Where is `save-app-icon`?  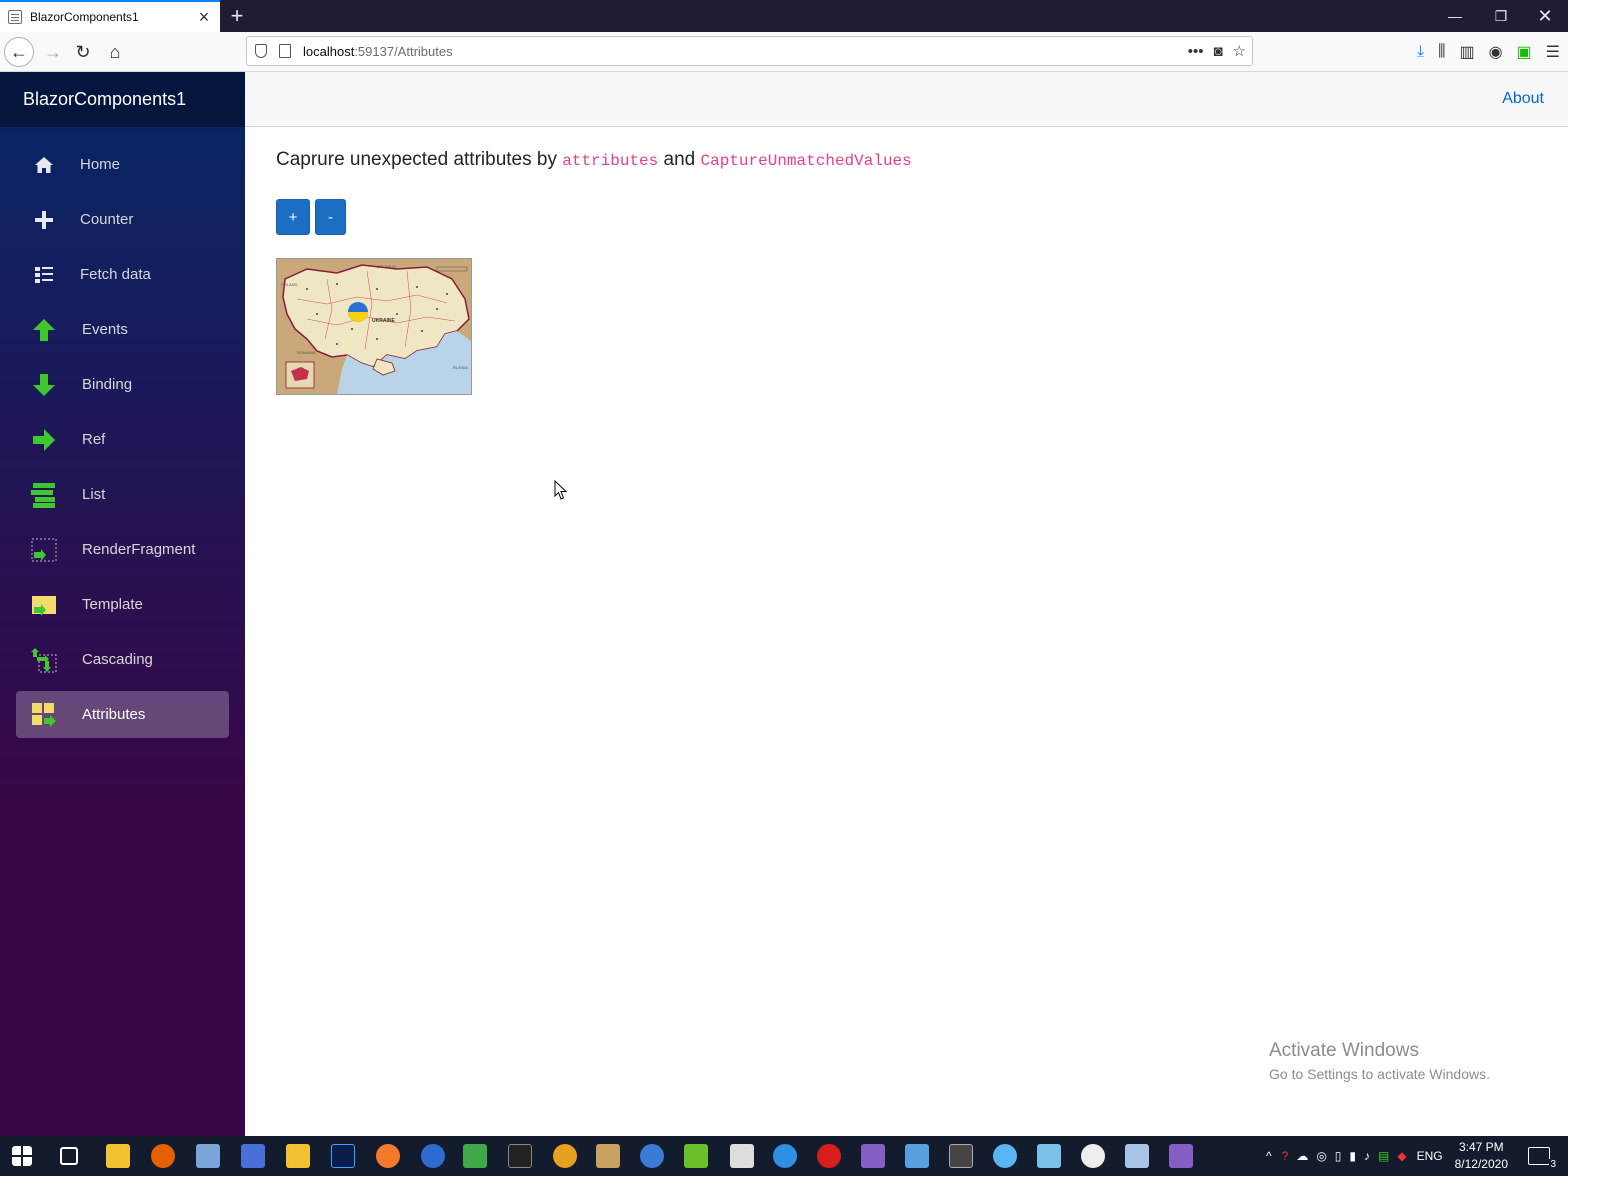 save-app-icon is located at coordinates (253, 1156).